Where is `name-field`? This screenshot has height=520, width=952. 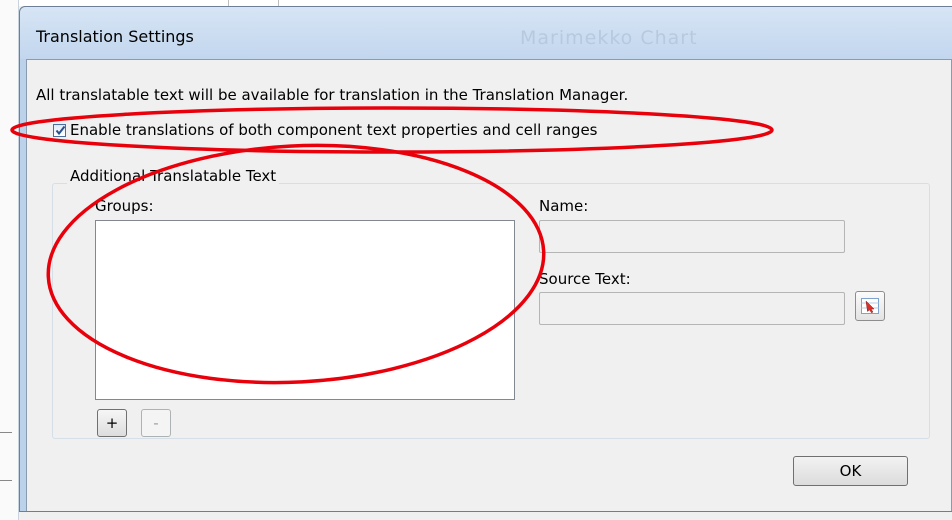 name-field is located at coordinates (692, 236).